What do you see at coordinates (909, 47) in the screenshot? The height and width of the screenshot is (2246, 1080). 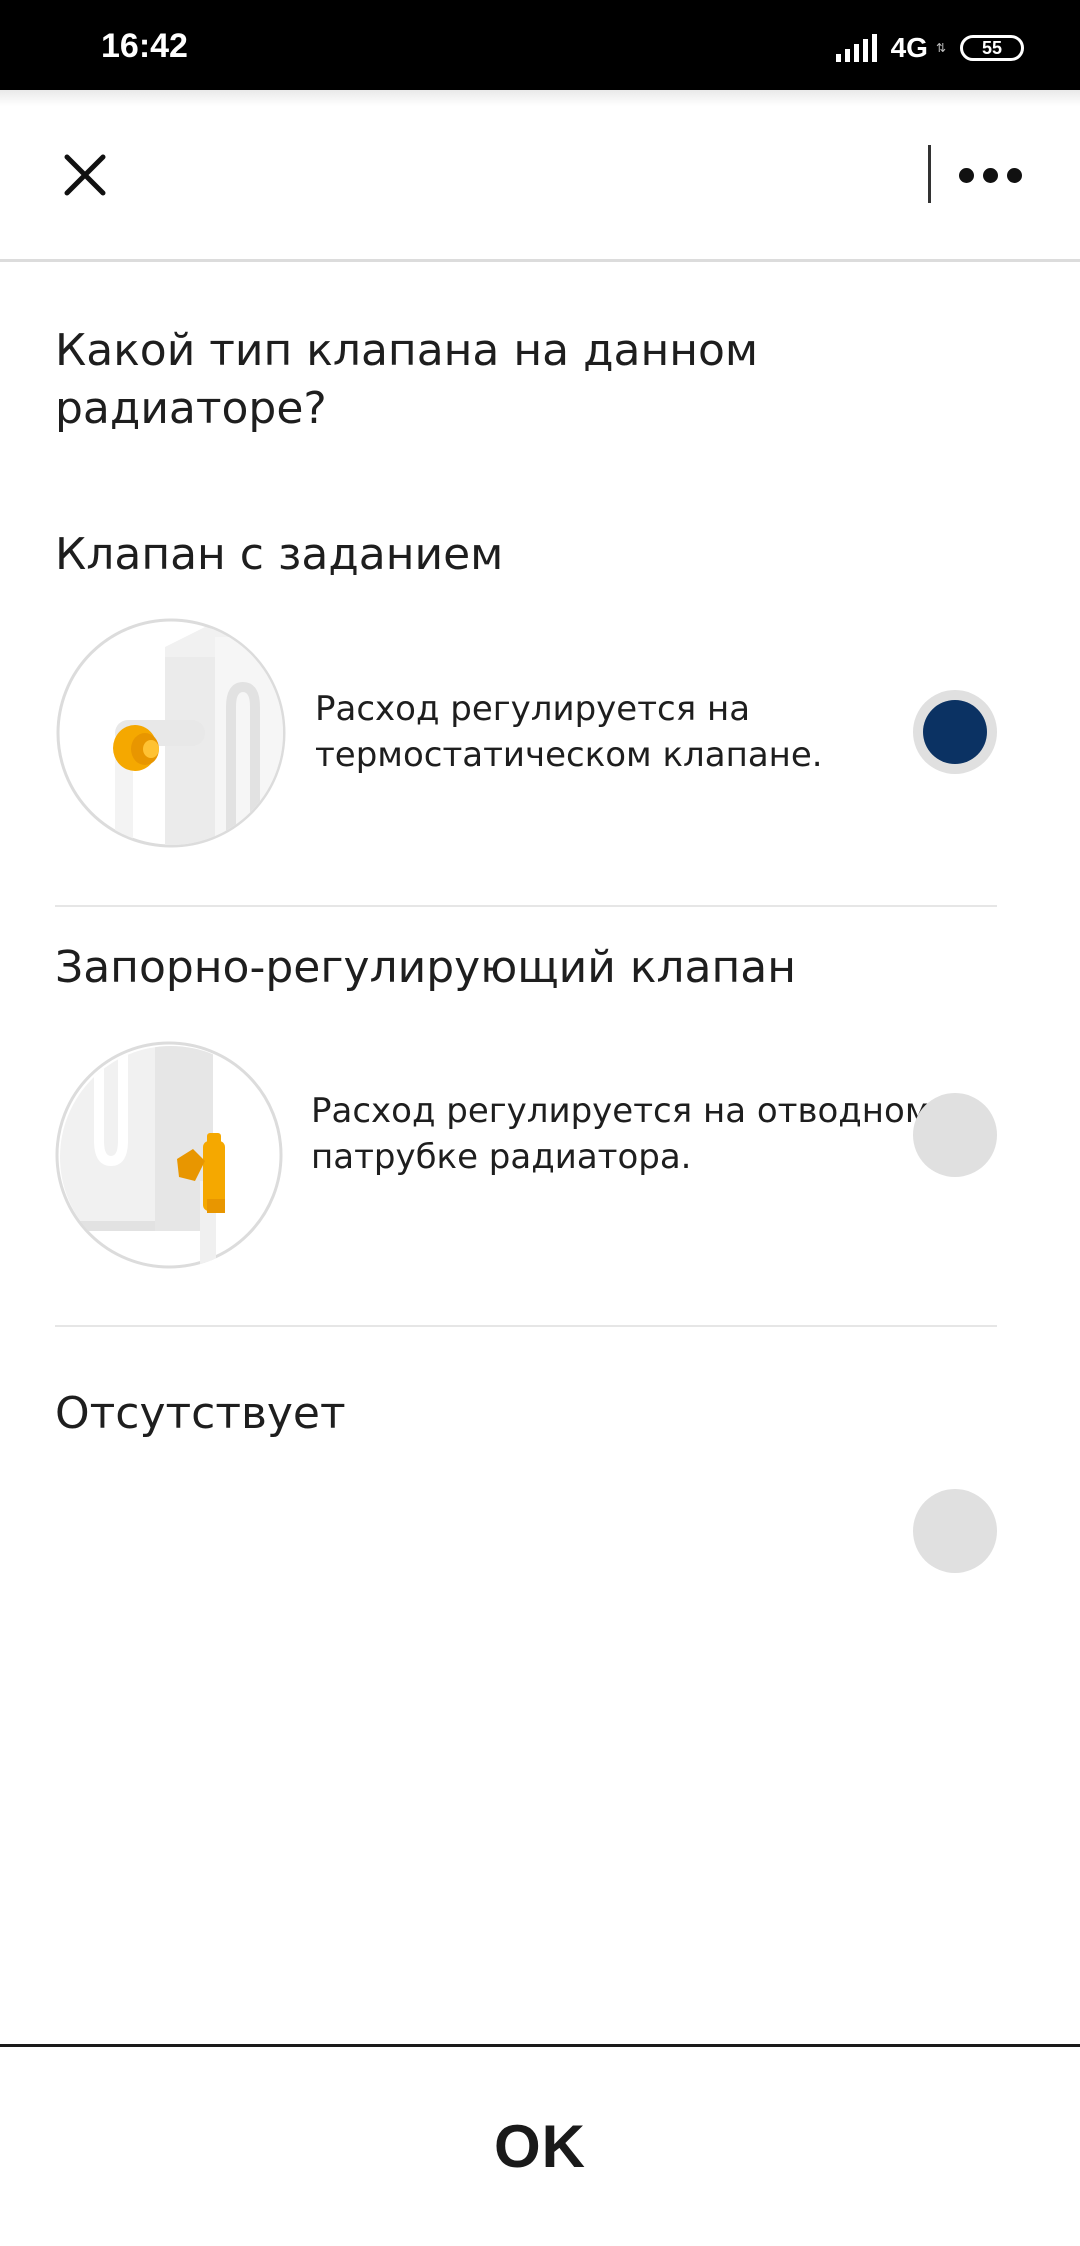 I see `network-type: 4G` at bounding box center [909, 47].